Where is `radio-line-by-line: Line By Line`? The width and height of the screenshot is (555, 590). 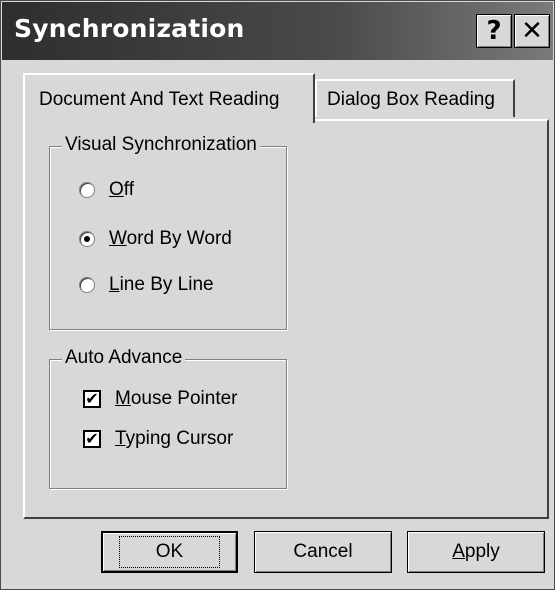 radio-line-by-line: Line By Line is located at coordinates (146, 285).